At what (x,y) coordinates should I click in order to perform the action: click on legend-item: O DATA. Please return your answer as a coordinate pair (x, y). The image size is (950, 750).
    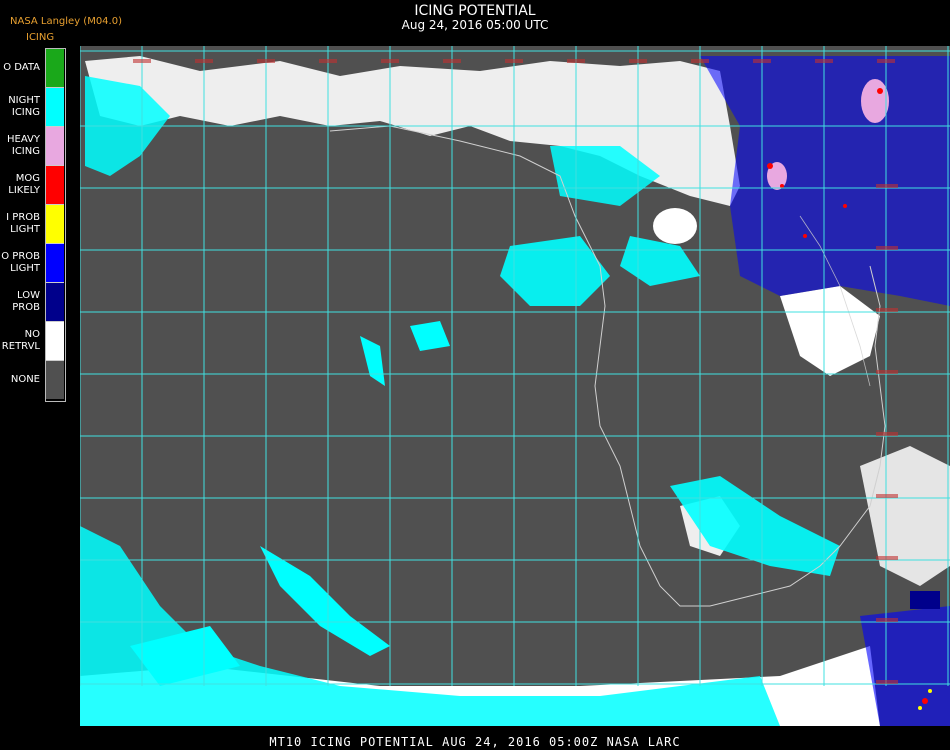
    Looking at the image, I should click on (33, 67).